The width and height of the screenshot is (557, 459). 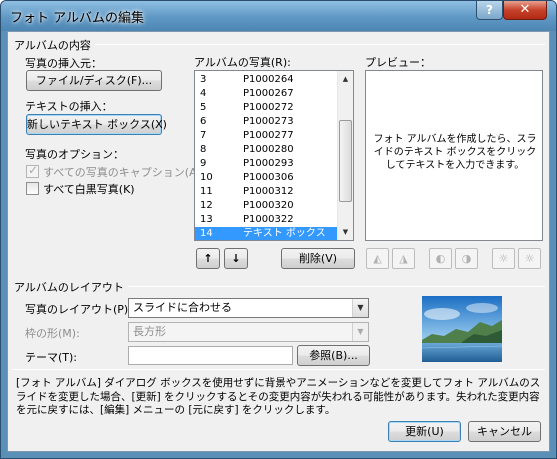 What do you see at coordinates (440, 258) in the screenshot?
I see `contrast-up-icon: ◐` at bounding box center [440, 258].